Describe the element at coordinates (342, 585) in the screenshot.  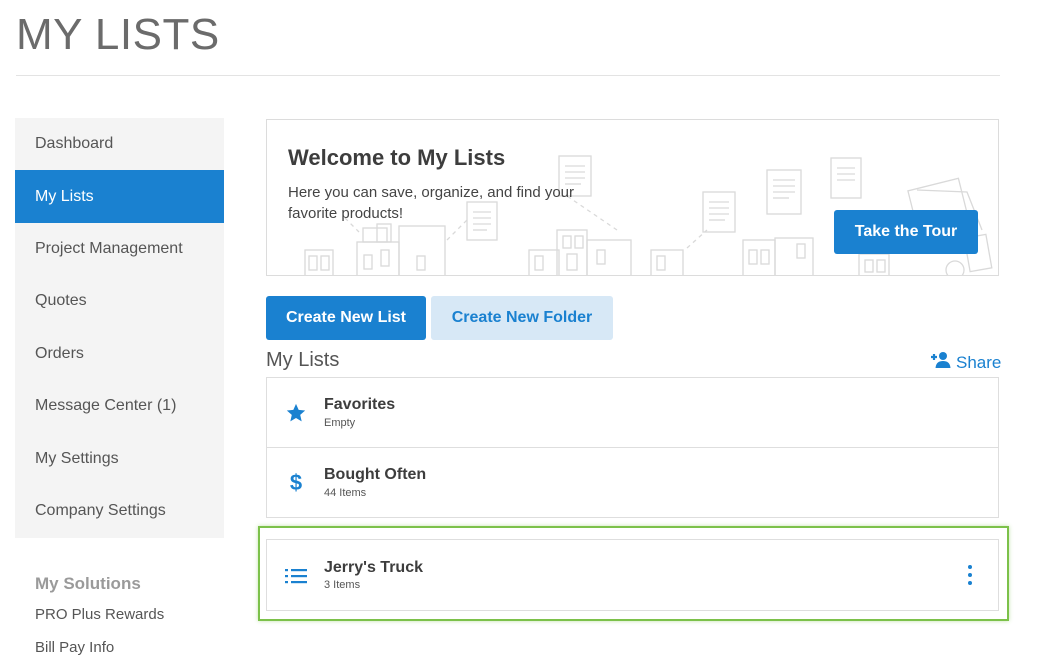
I see `list-count: 3 Items` at that location.